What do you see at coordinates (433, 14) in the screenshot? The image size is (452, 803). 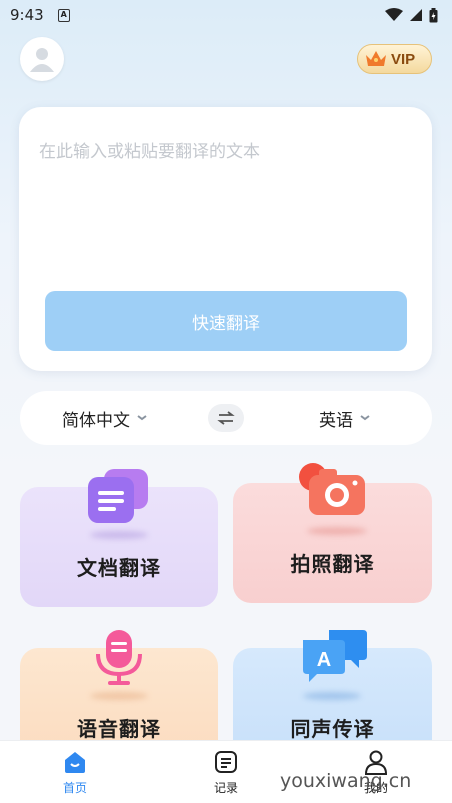 I see `battery-icon` at bounding box center [433, 14].